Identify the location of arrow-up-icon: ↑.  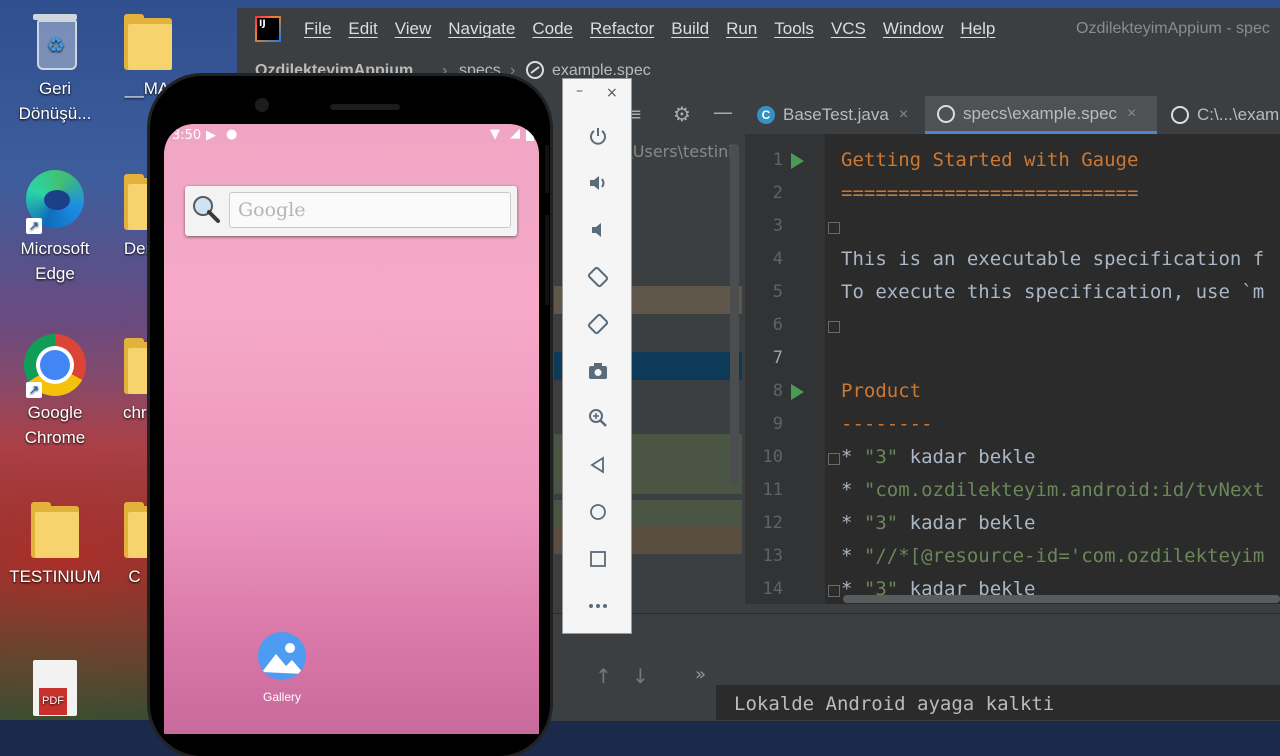
(603, 676).